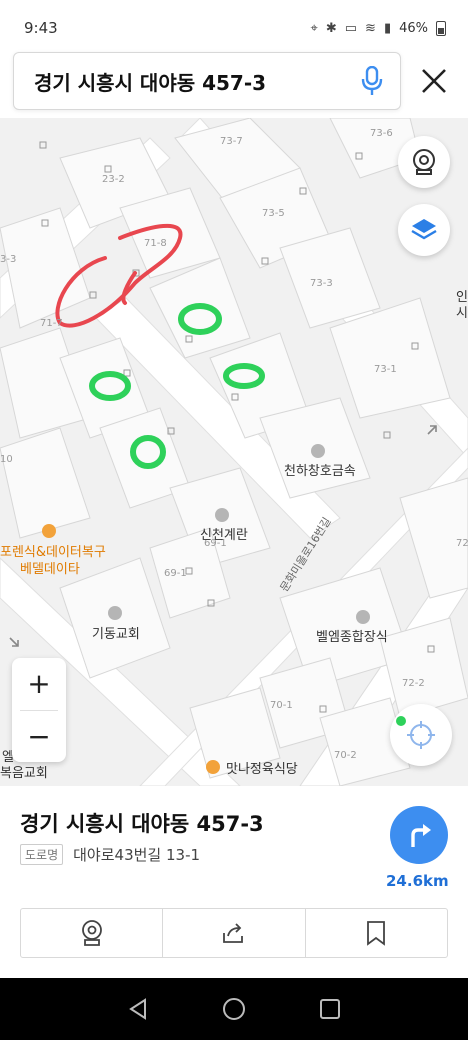 This screenshot has width=468, height=1040. What do you see at coordinates (155, 243) in the screenshot?
I see `lot-label: 71-8` at bounding box center [155, 243].